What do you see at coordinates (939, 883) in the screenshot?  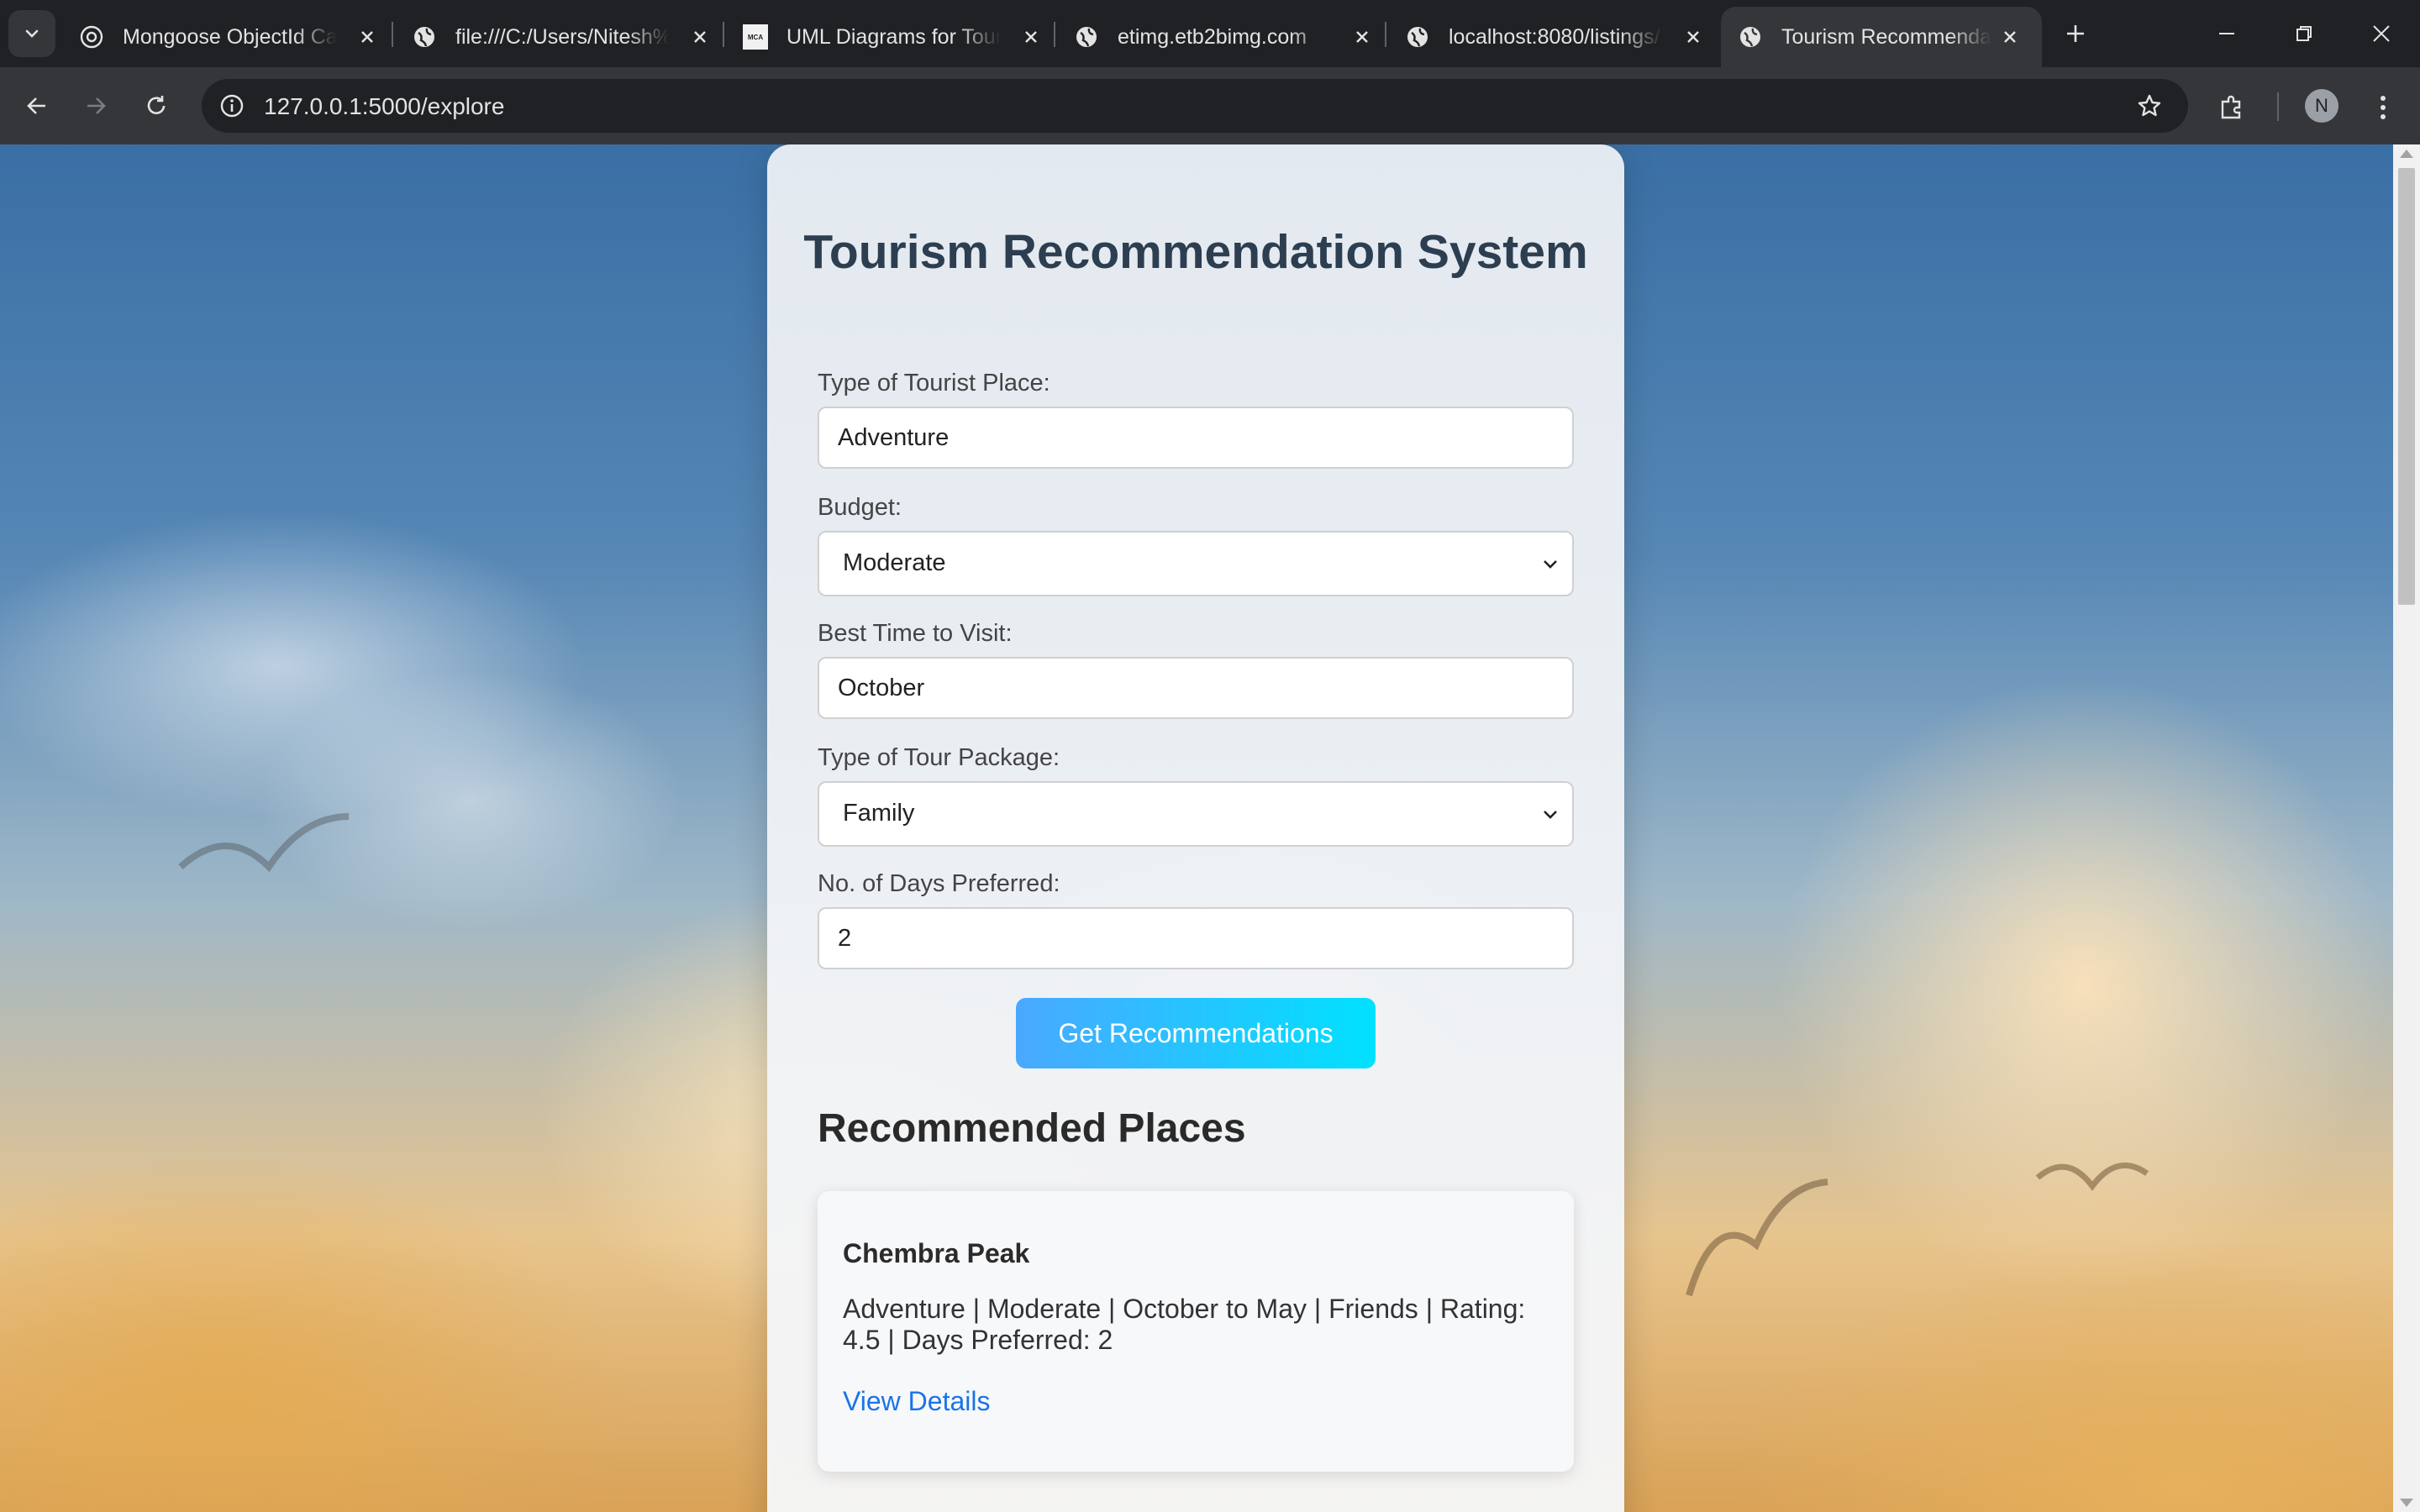 I see `days-label: No. of Days Preferred:` at bounding box center [939, 883].